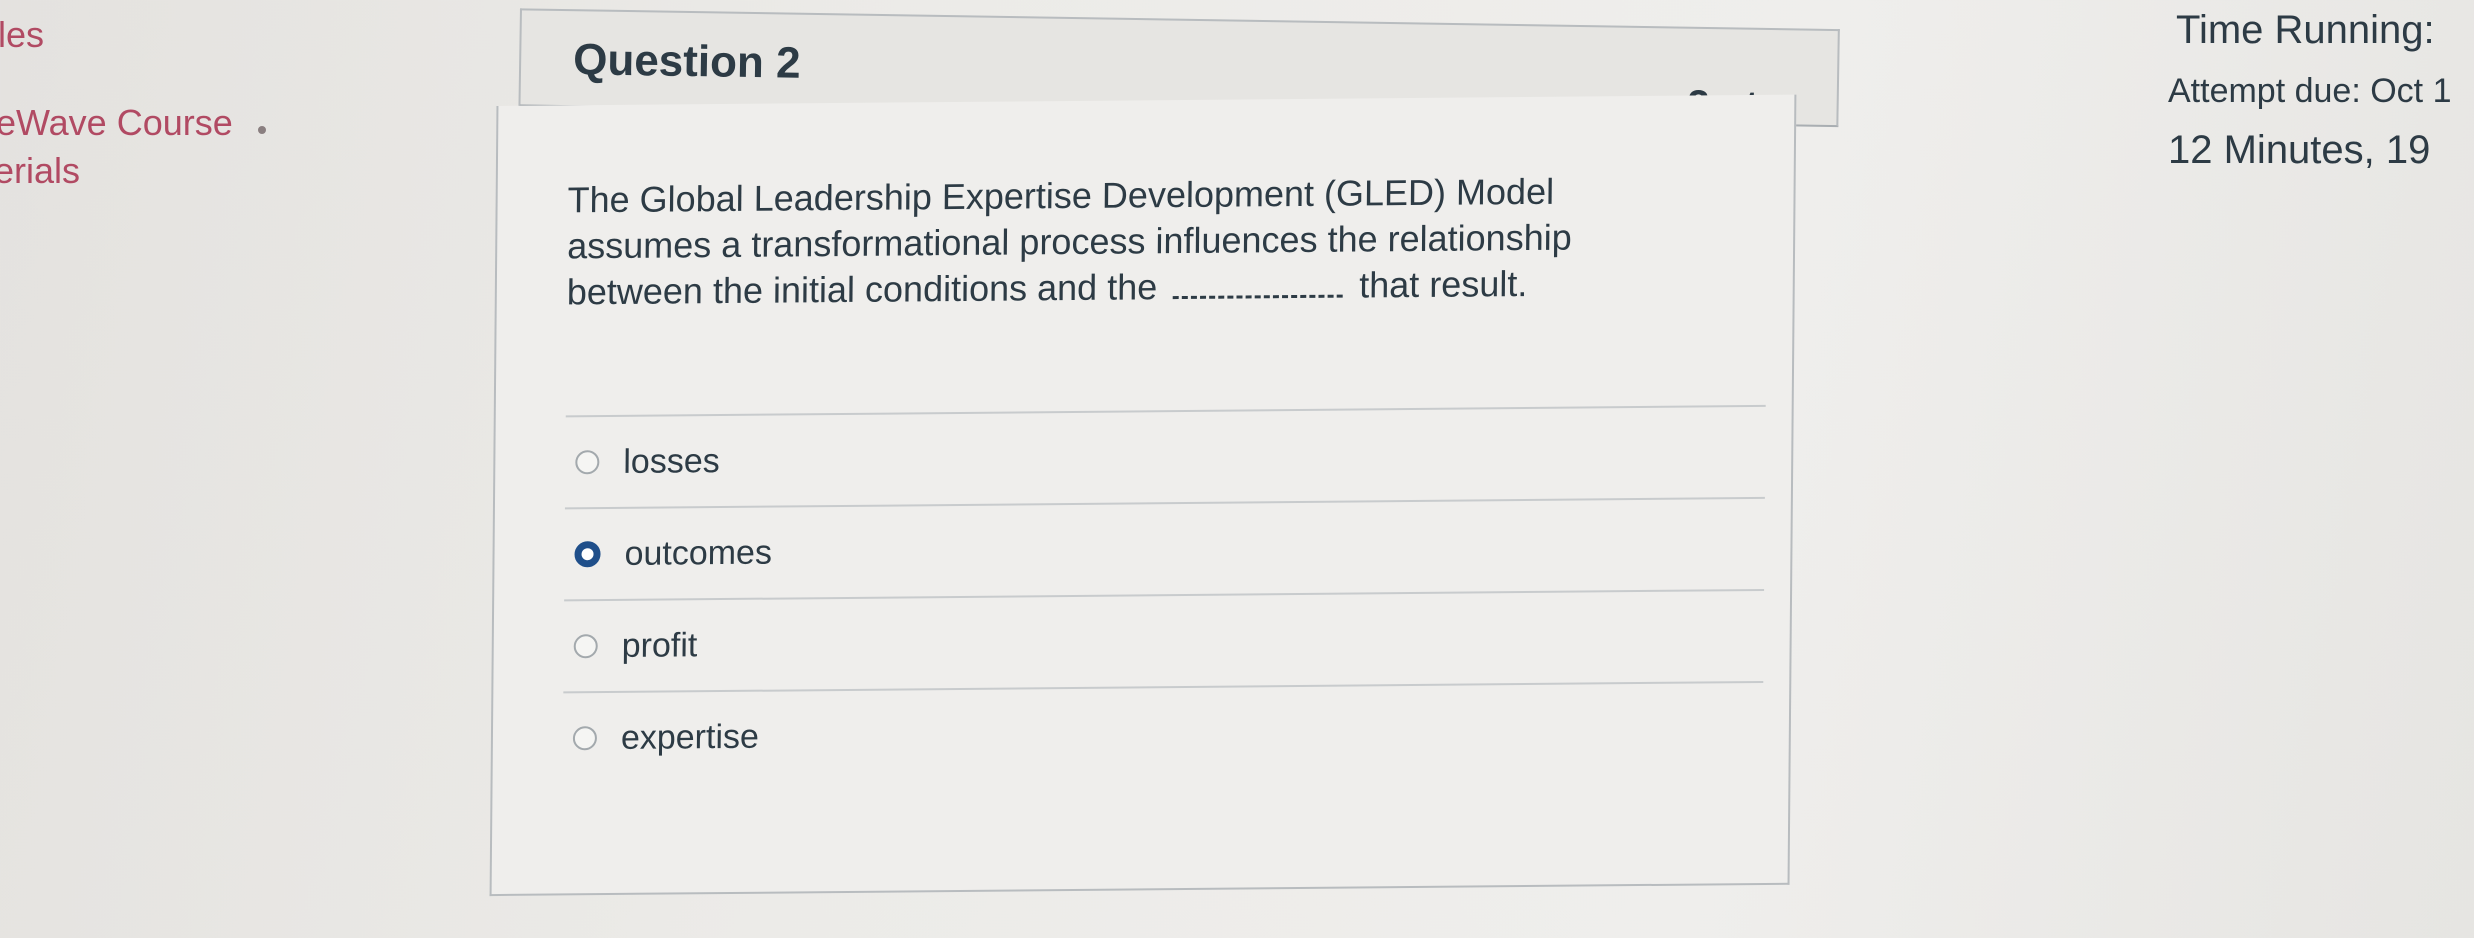 The width and height of the screenshot is (2474, 938). I want to click on answer-option-expertise: expertise, so click(1163, 732).